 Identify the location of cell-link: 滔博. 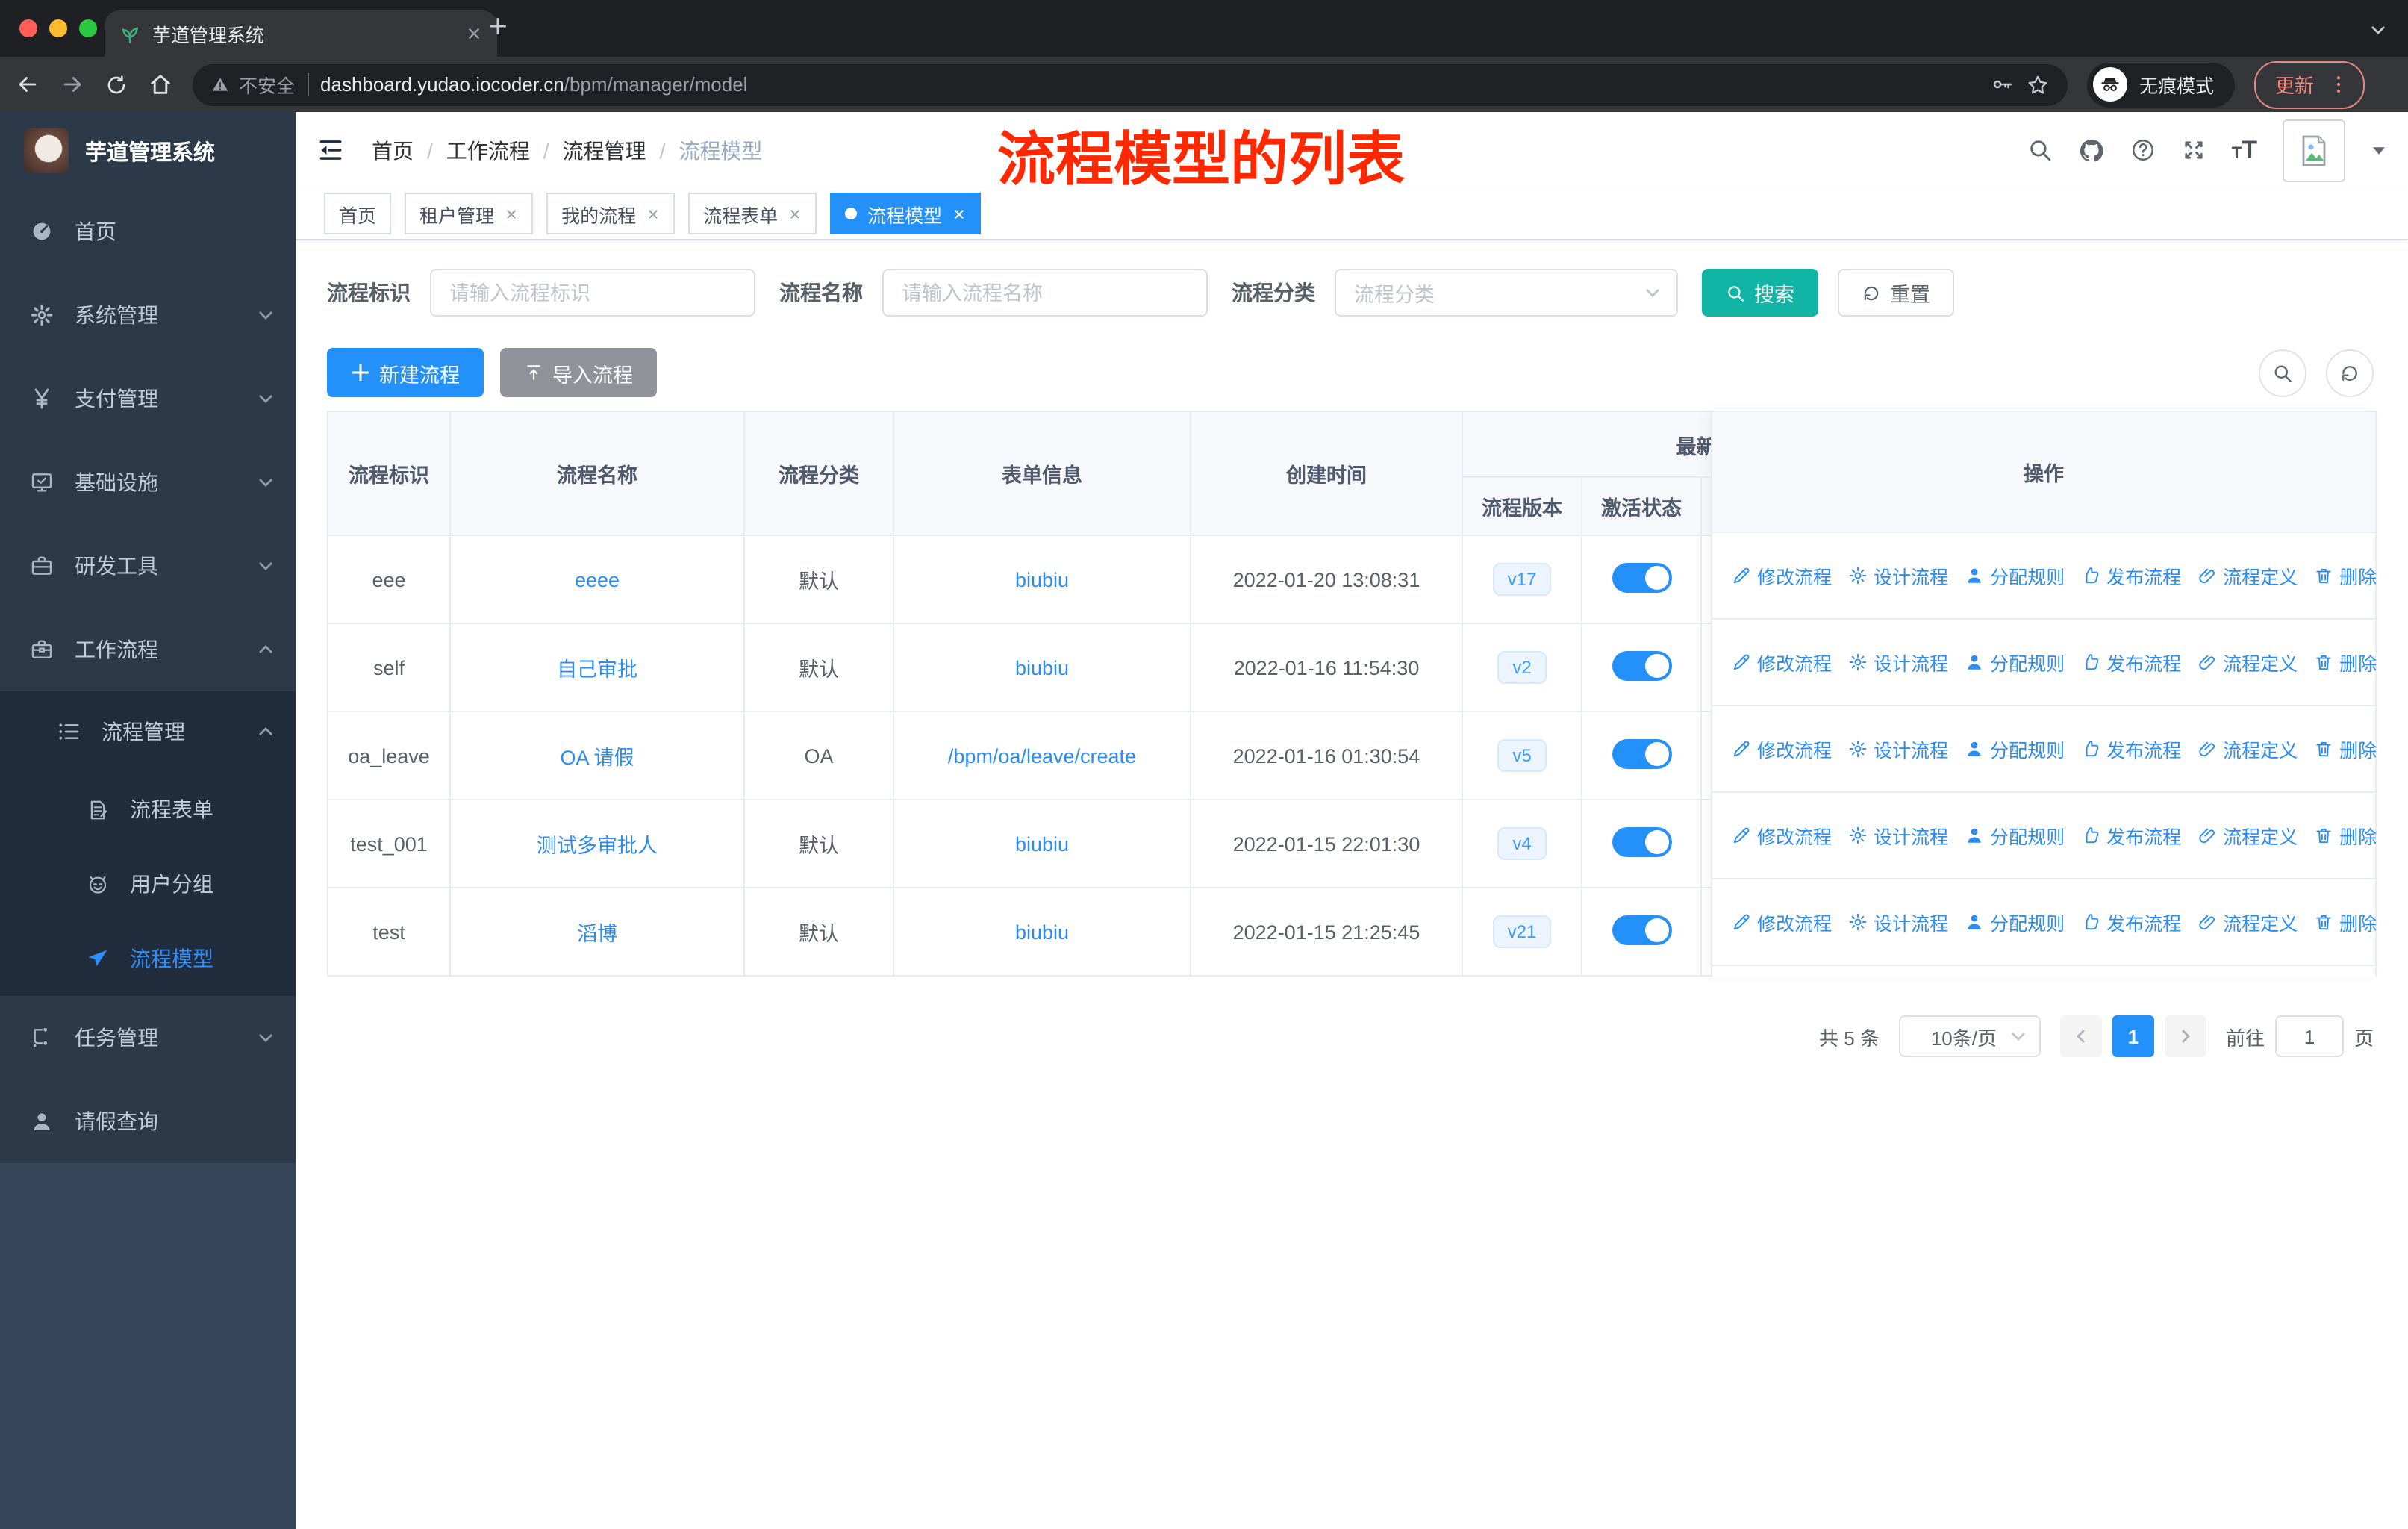
(597, 934).